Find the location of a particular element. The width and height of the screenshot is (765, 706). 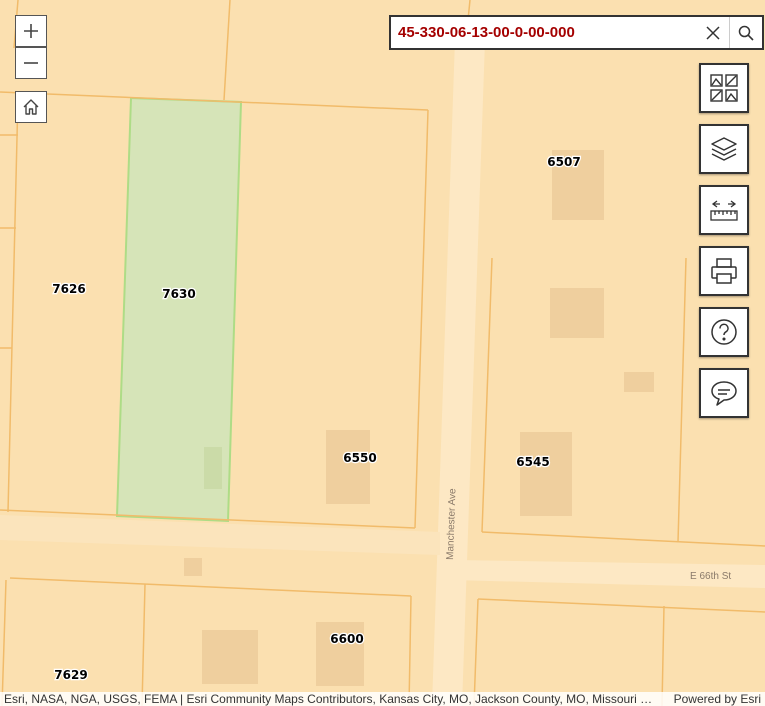

plus-icon is located at coordinates (31, 31).